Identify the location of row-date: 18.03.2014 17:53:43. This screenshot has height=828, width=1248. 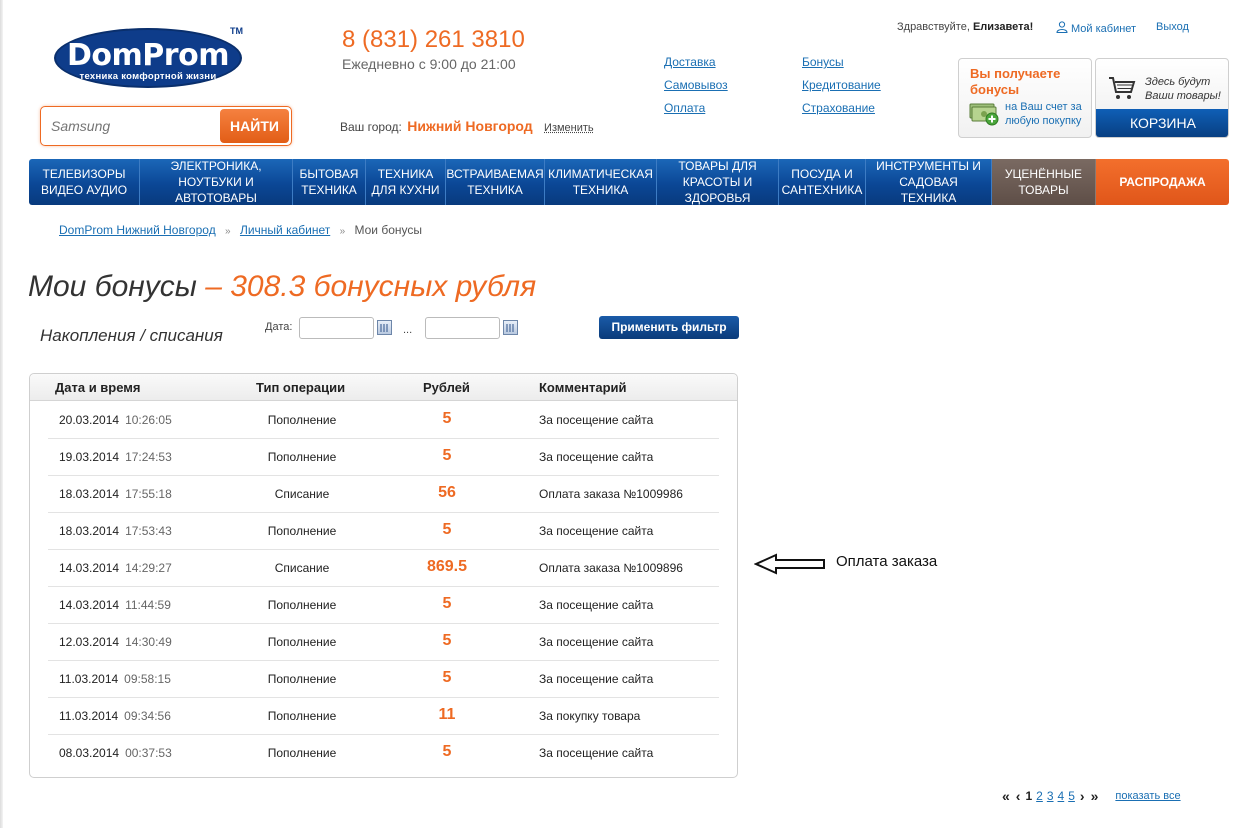
(115, 531).